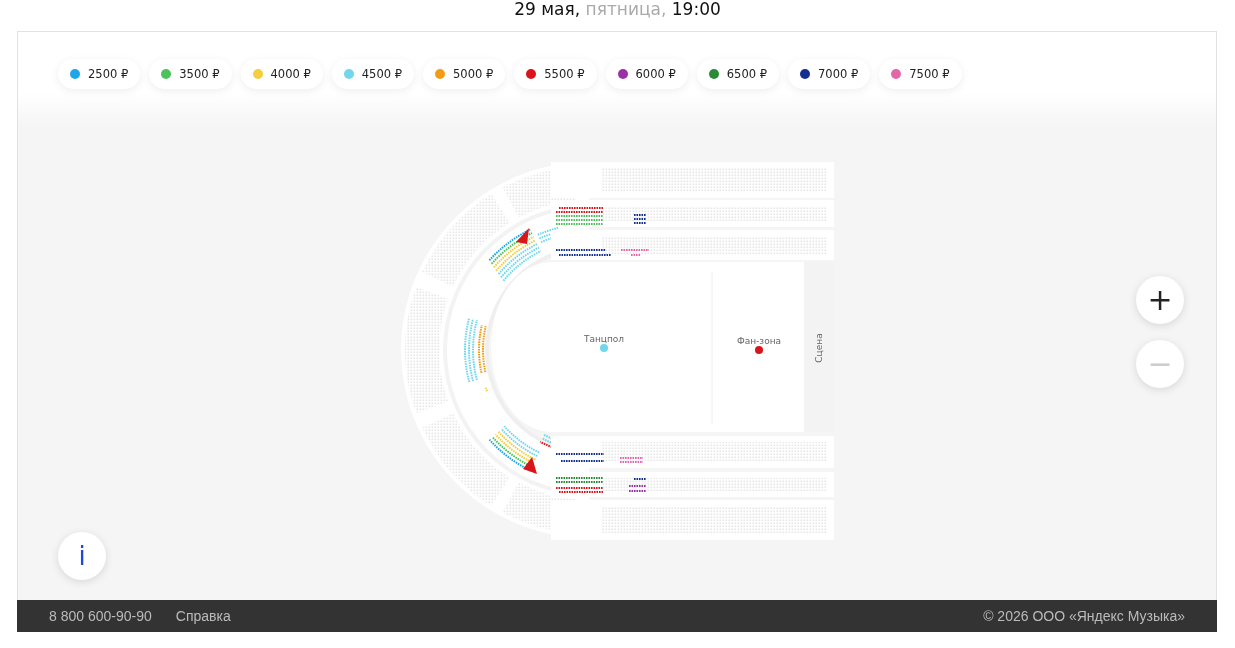  Describe the element at coordinates (99, 74) in the screenshot. I see `price-tag: 2500 ₽` at that location.